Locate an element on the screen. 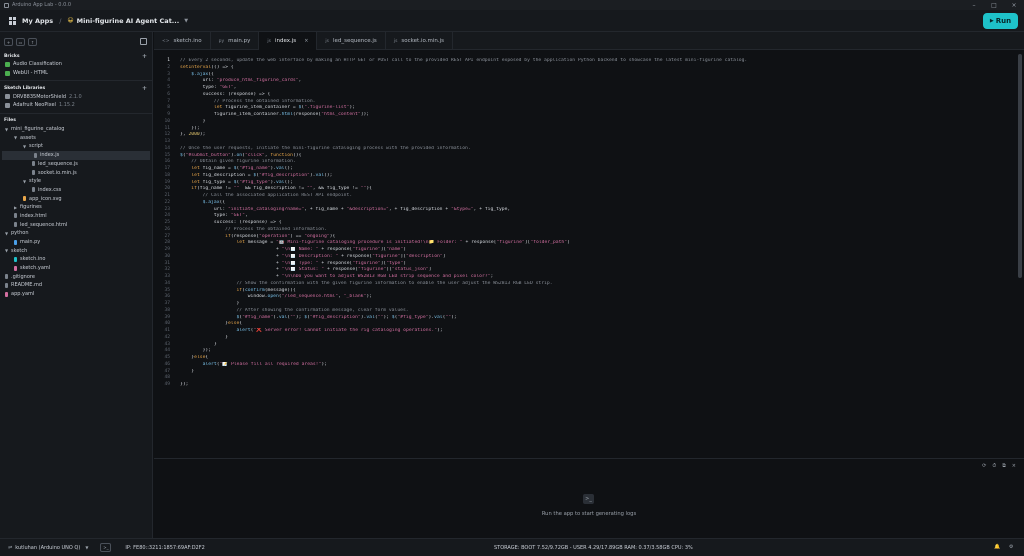 The height and width of the screenshot is (556, 1024). file-tree-item: ▼ script is located at coordinates (76, 146).